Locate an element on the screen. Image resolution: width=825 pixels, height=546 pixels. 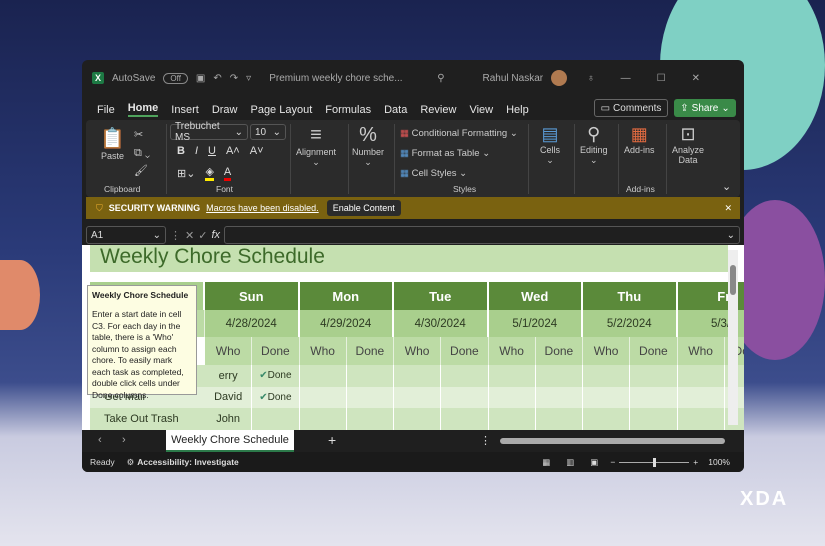
formula-input: ⌄ is located at coordinates (482, 235).